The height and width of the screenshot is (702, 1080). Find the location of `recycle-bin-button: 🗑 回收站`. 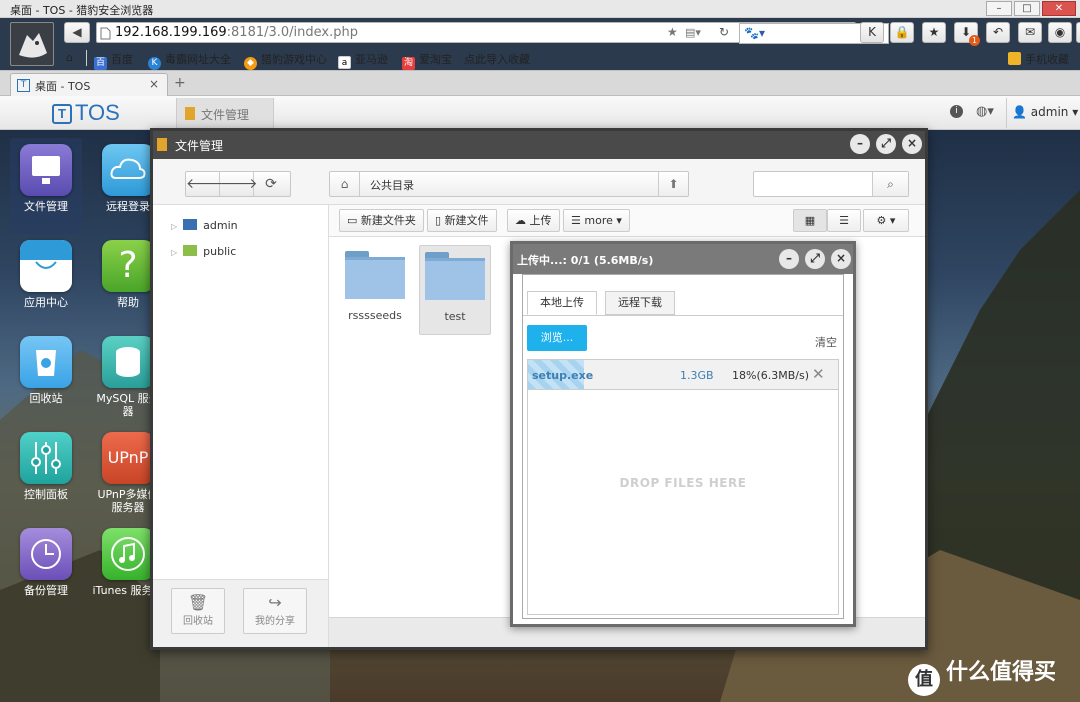

recycle-bin-button: 🗑 回收站 is located at coordinates (198, 611).